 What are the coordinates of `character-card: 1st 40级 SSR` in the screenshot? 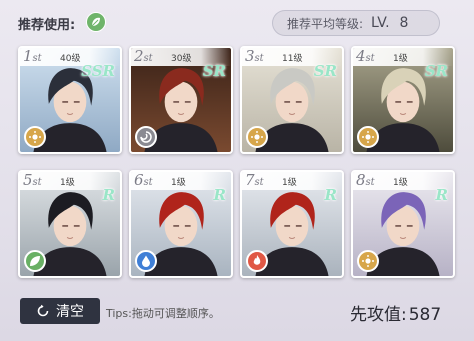 It's located at (70, 100).